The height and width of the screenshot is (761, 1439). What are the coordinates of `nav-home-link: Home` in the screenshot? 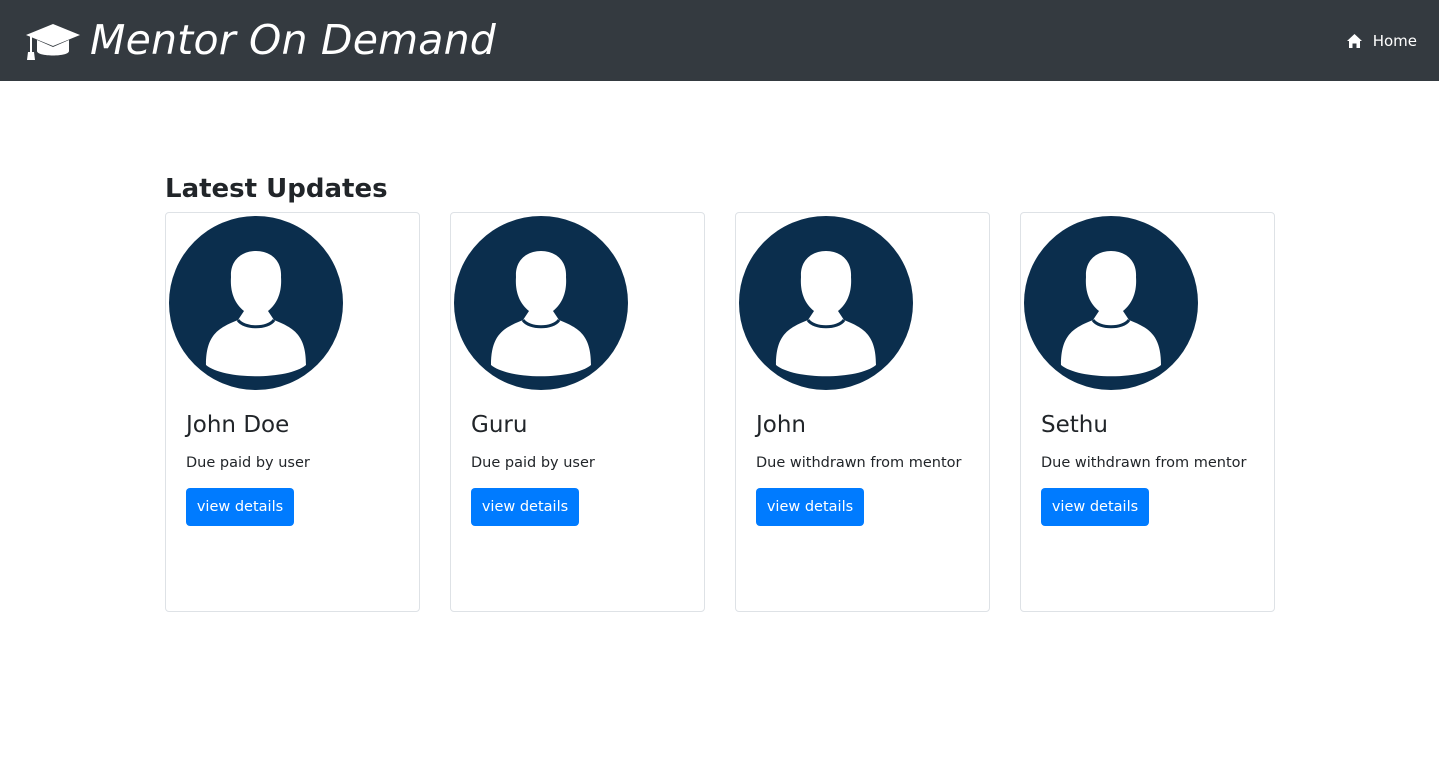 It's located at (1382, 40).